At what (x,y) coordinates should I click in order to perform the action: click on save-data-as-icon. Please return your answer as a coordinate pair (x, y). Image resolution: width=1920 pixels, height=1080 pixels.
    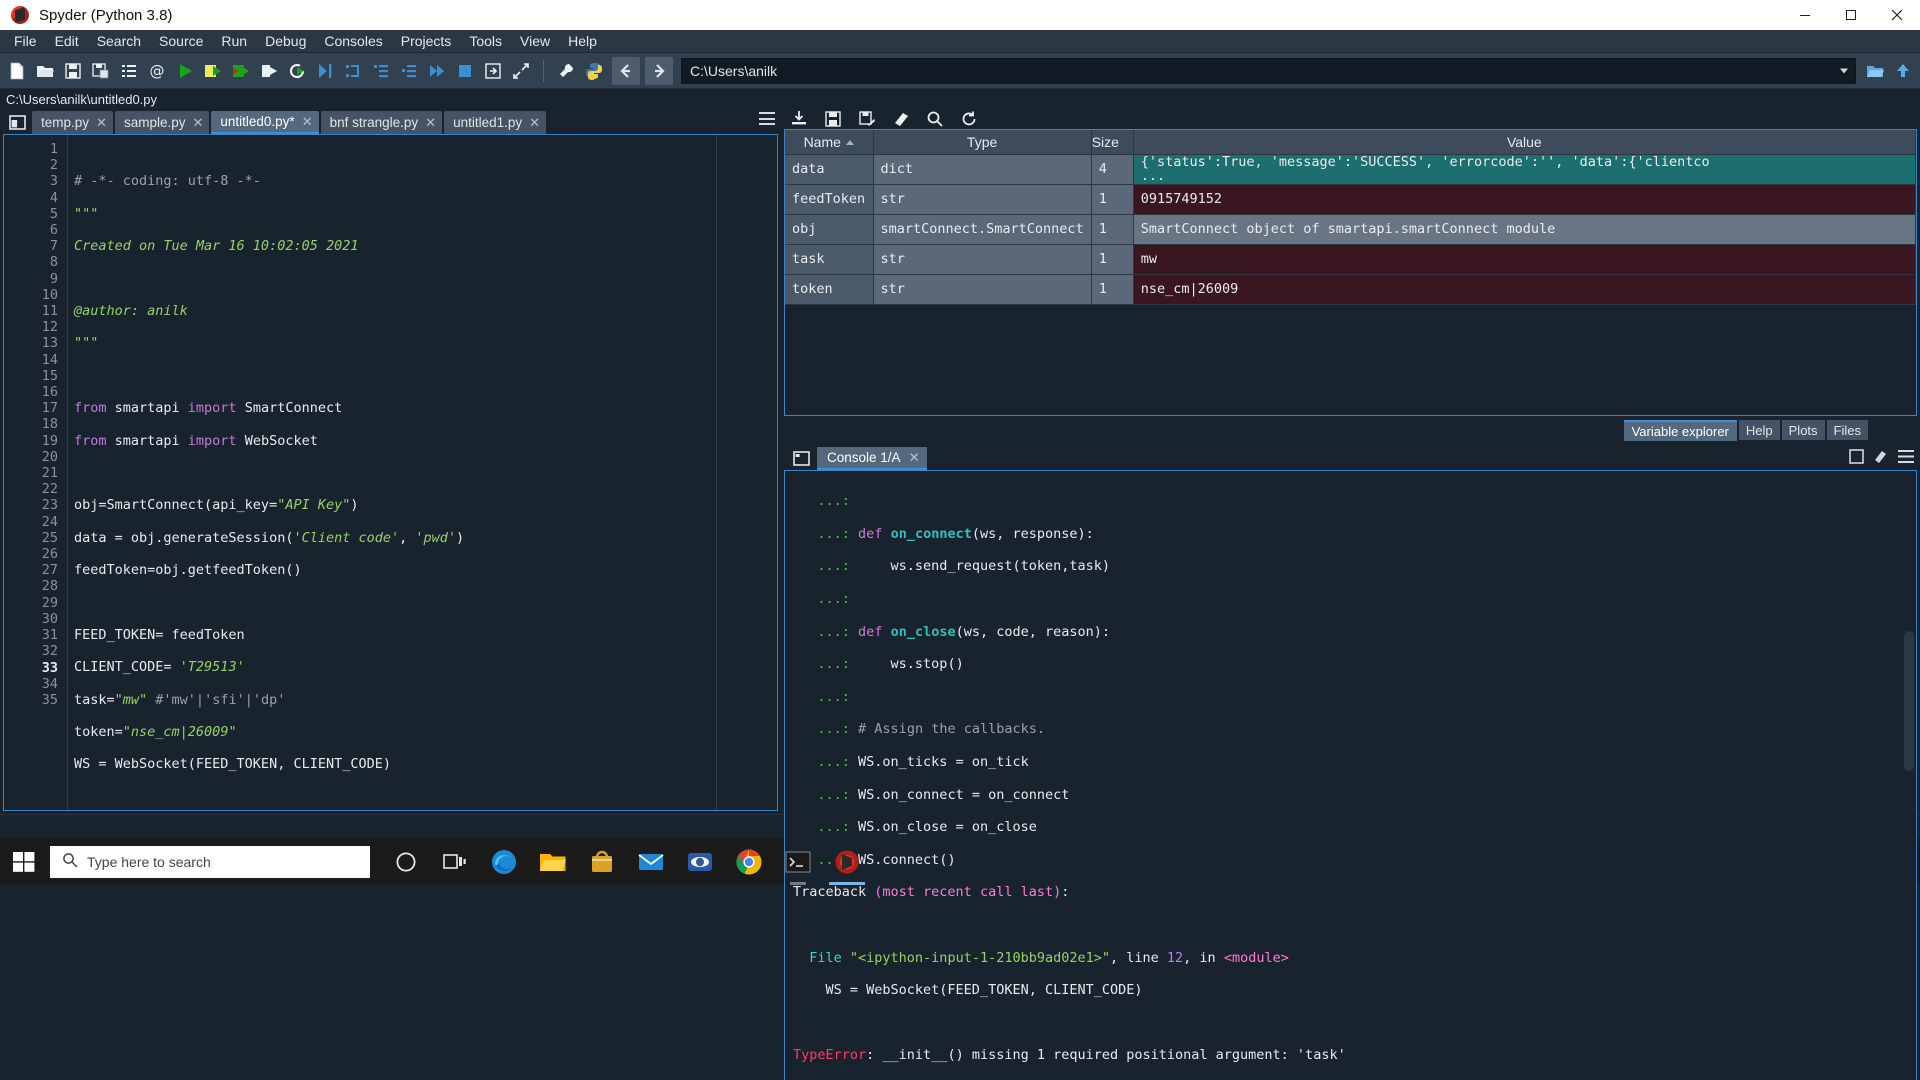
    Looking at the image, I should click on (867, 119).